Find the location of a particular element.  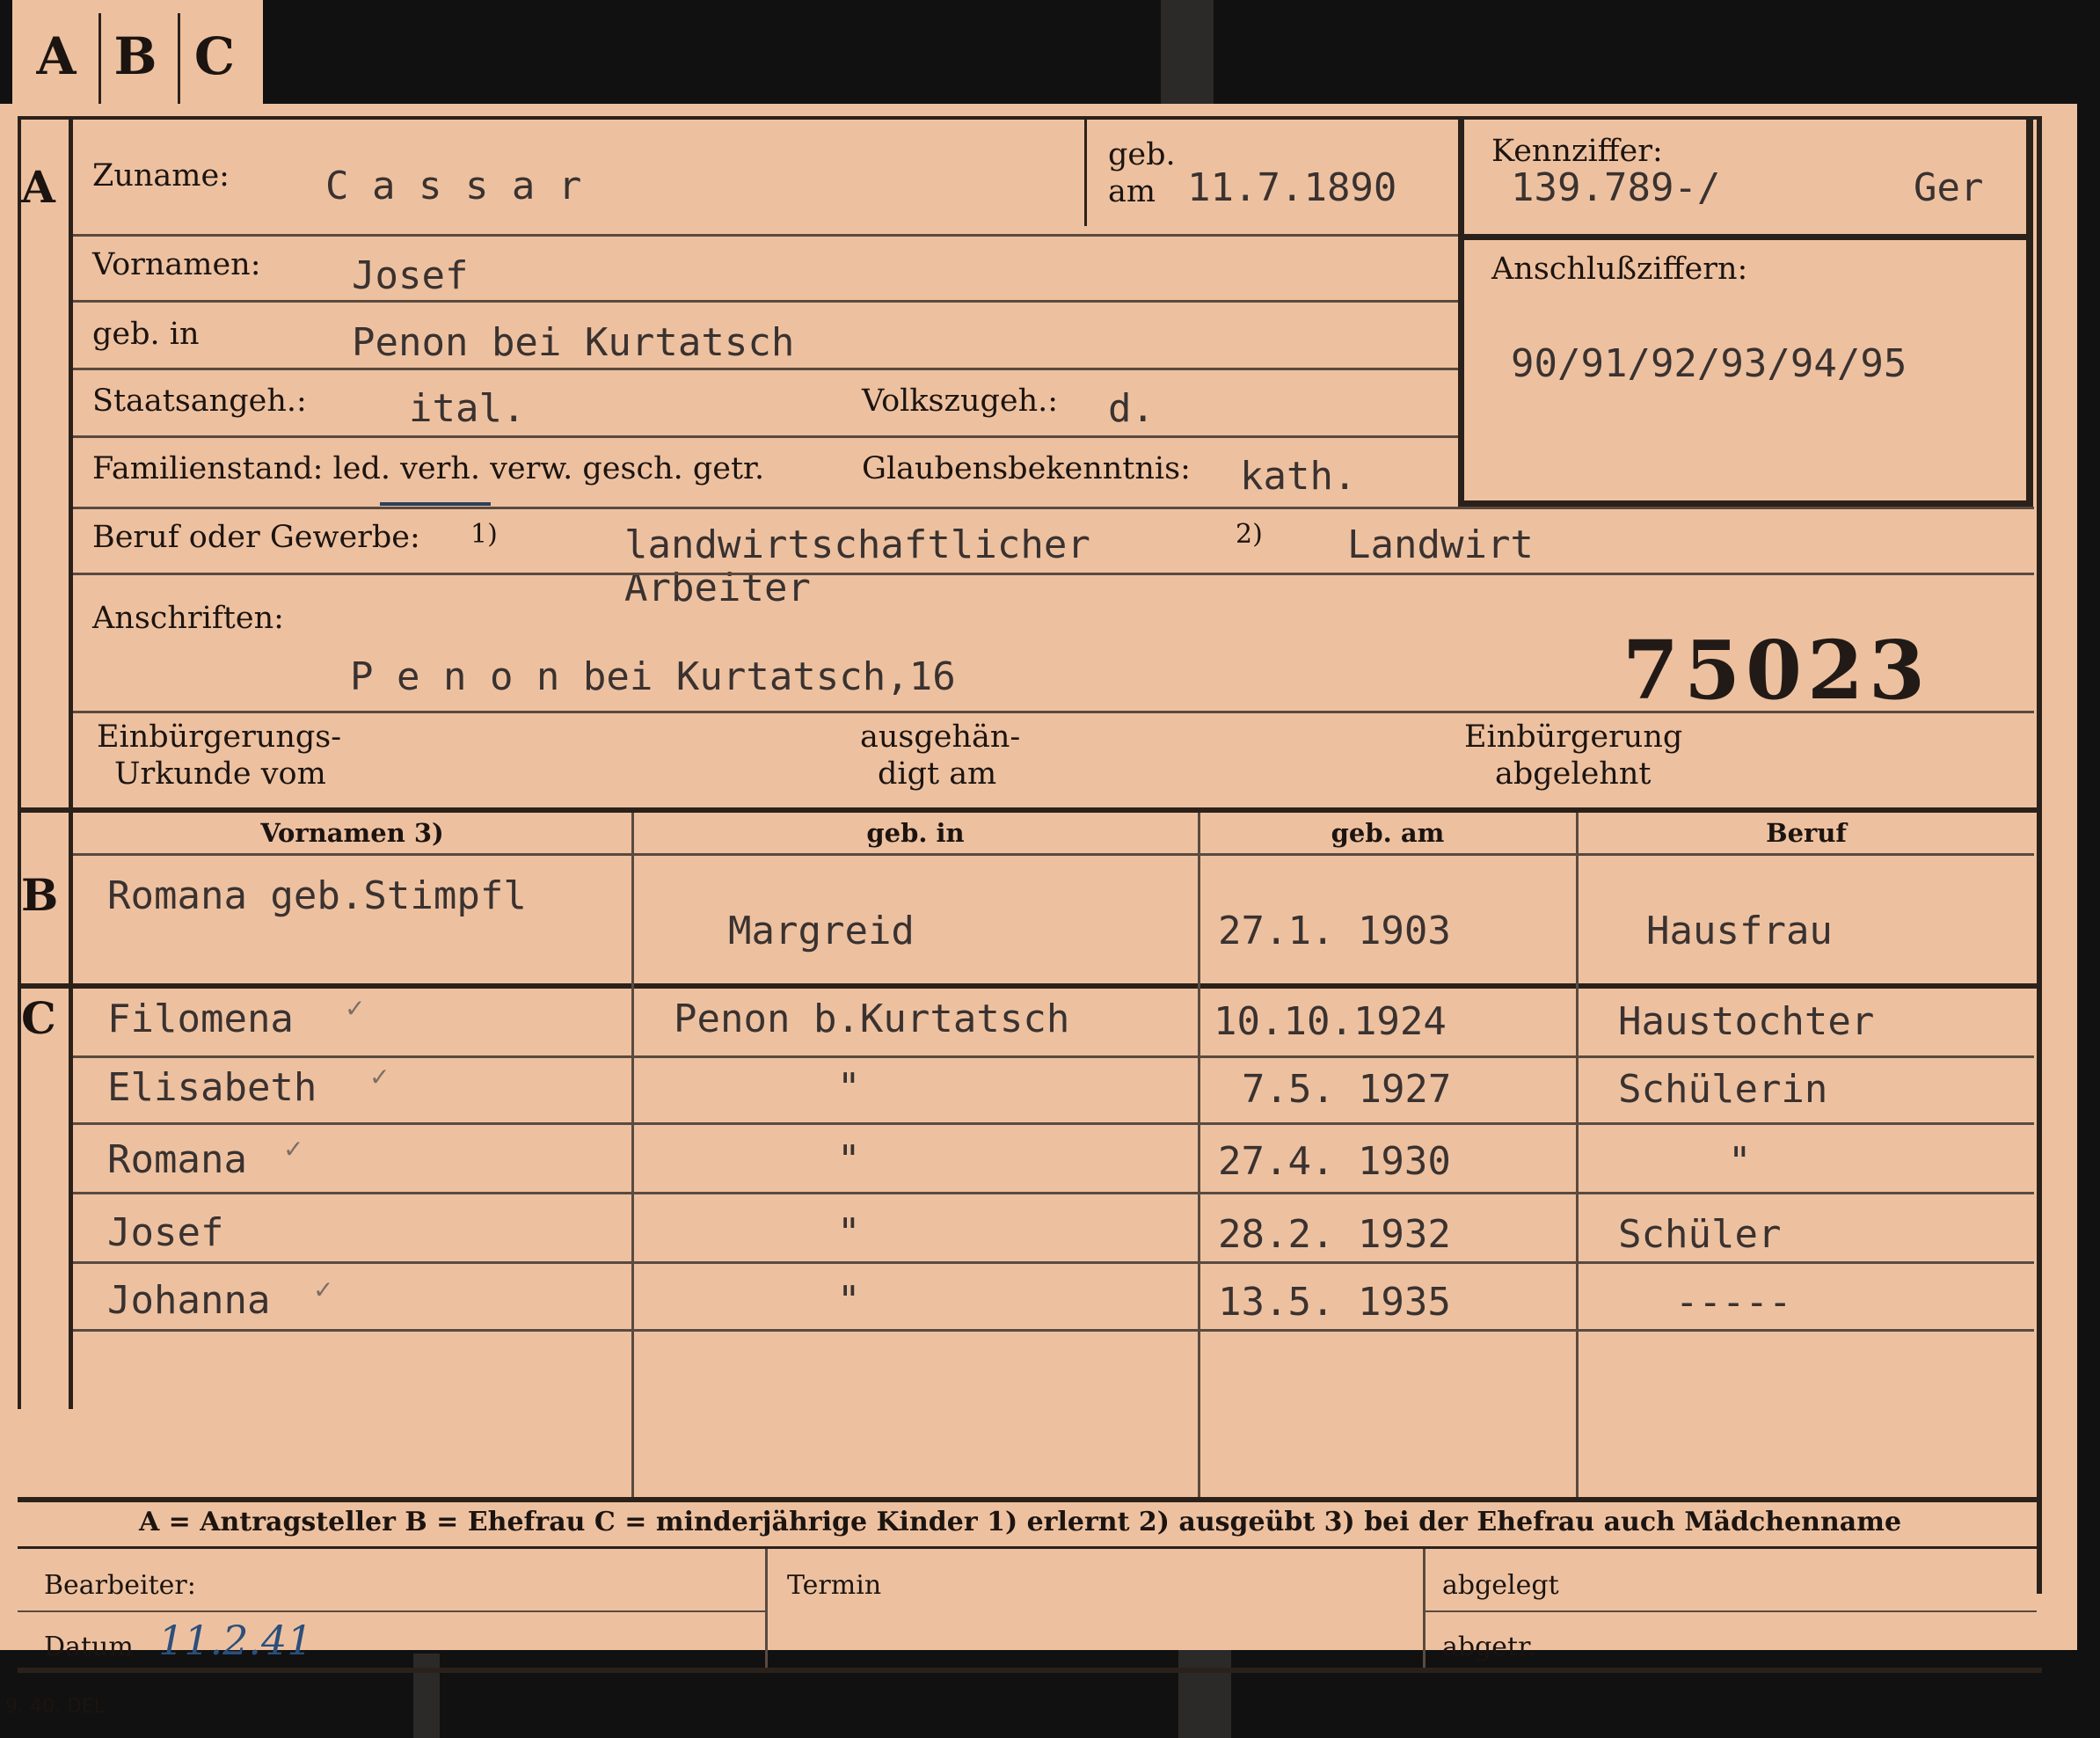

child-name: Elisabeth is located at coordinates (212, 1087).